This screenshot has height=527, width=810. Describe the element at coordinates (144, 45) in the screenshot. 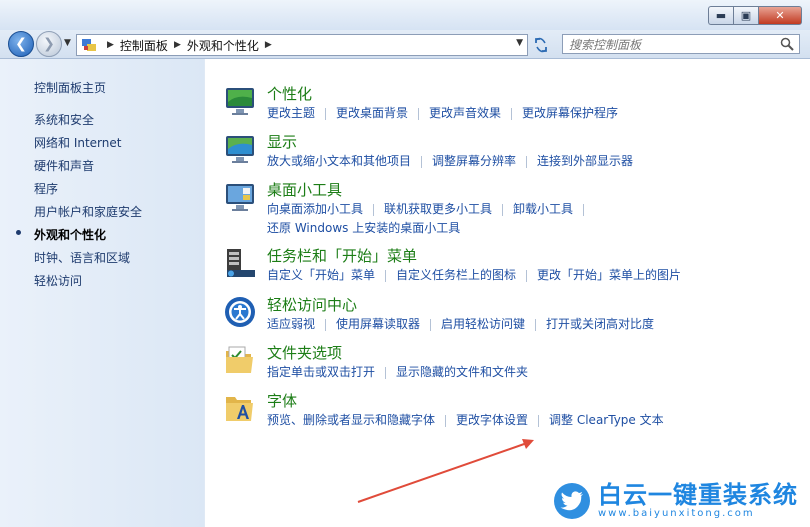

I see `breadcrumb-control-panel: 控制面板` at that location.